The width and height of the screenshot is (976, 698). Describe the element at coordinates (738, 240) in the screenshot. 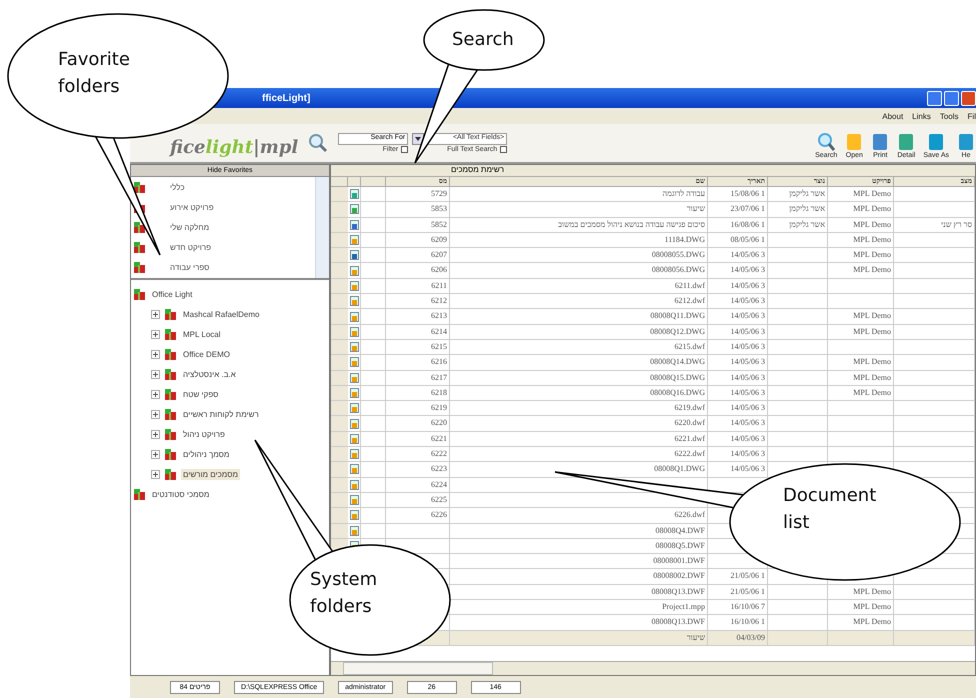

I see `table-cell: 08/05/06 1` at that location.